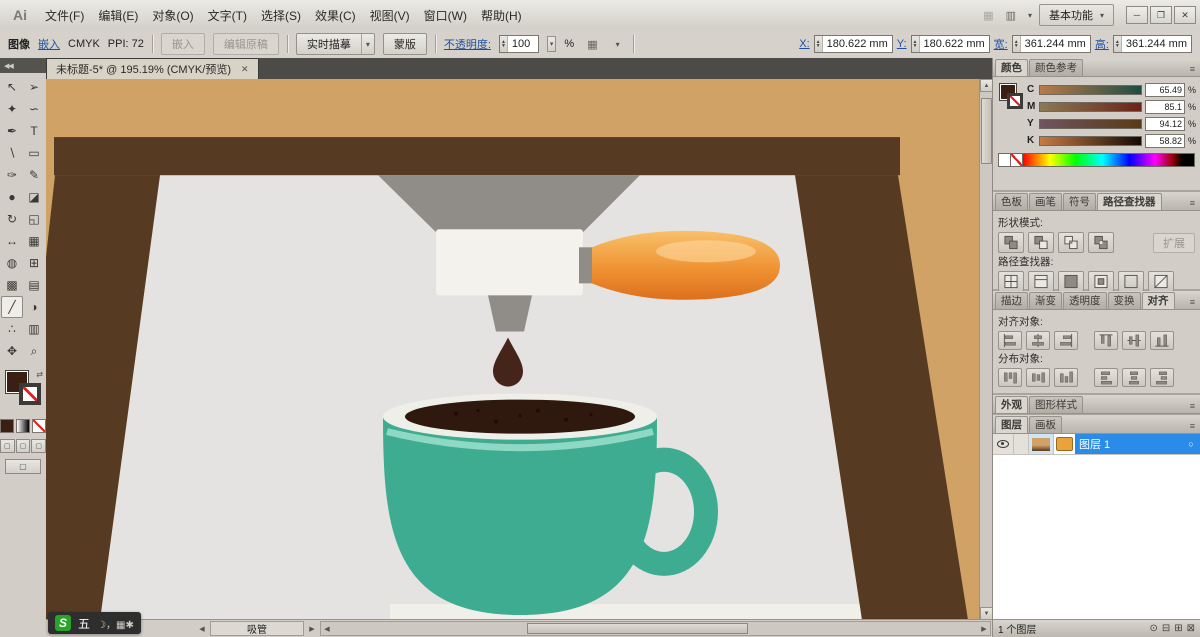 The width and height of the screenshot is (1200, 637). What do you see at coordinates (503, 44) in the screenshot?
I see `opacity-stepper: ▲ ▼` at bounding box center [503, 44].